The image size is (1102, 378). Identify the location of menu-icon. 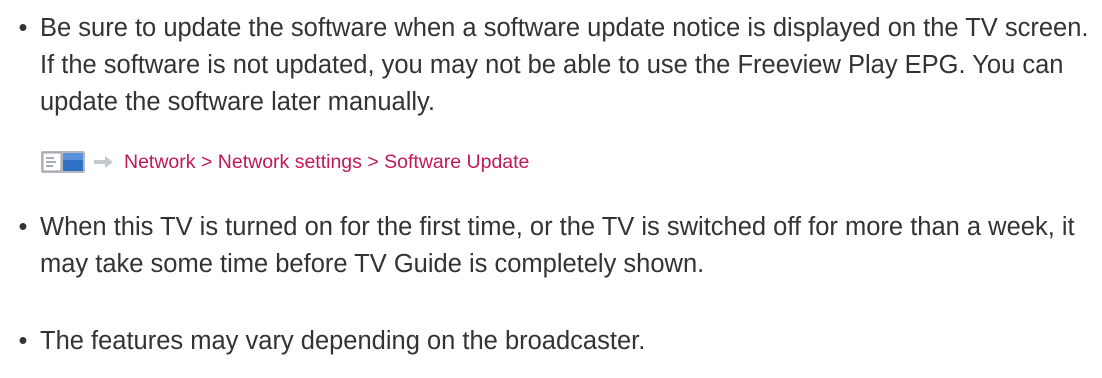
(63, 162).